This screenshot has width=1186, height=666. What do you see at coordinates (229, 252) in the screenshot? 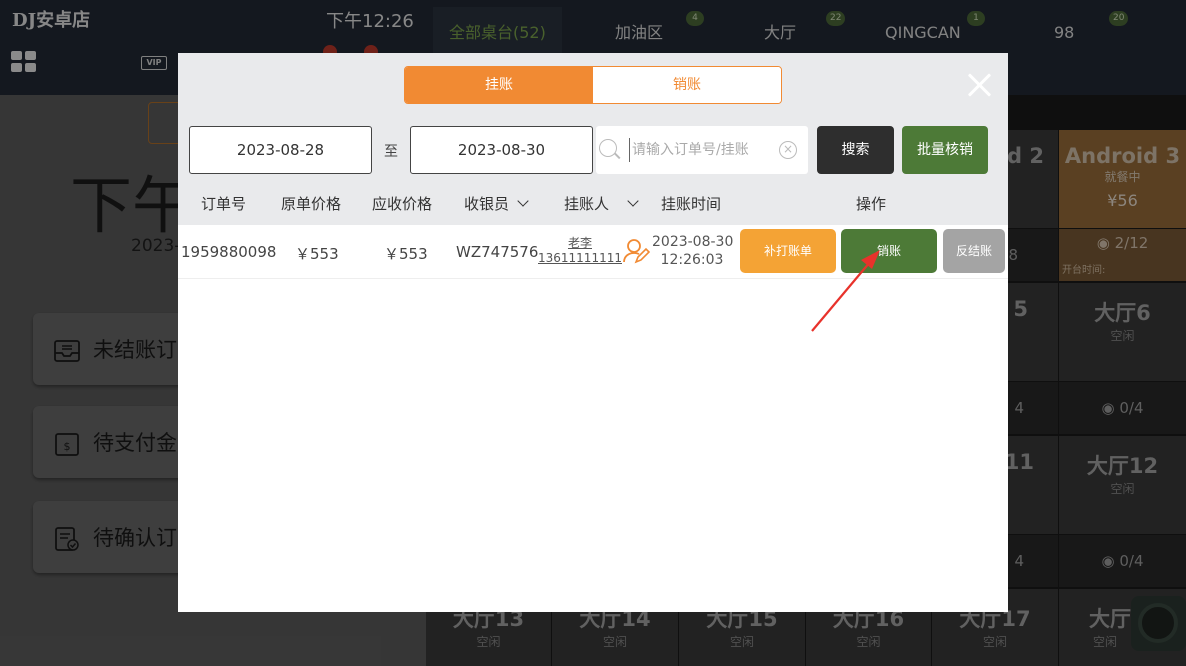
I see `order-number: 1959880098` at bounding box center [229, 252].